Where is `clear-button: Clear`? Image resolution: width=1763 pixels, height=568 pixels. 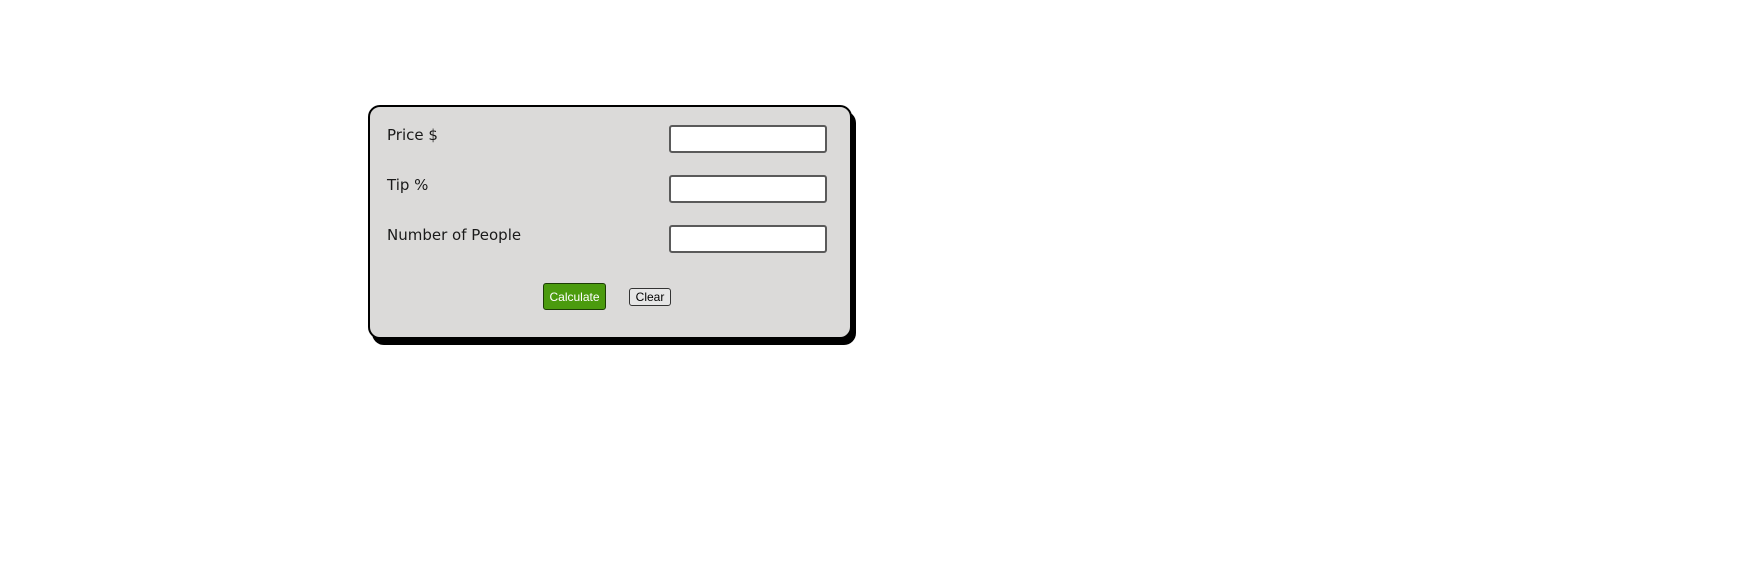
clear-button: Clear is located at coordinates (650, 297).